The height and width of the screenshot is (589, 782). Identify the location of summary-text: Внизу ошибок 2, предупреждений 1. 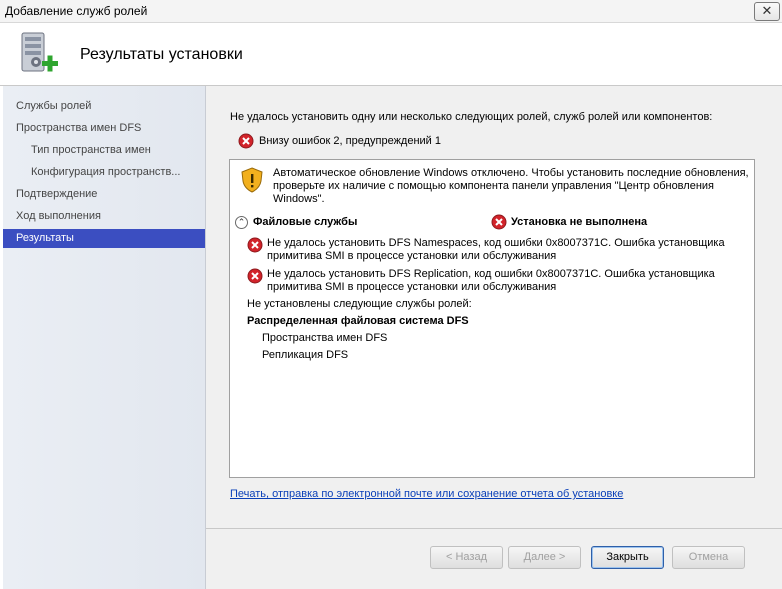
(350, 141).